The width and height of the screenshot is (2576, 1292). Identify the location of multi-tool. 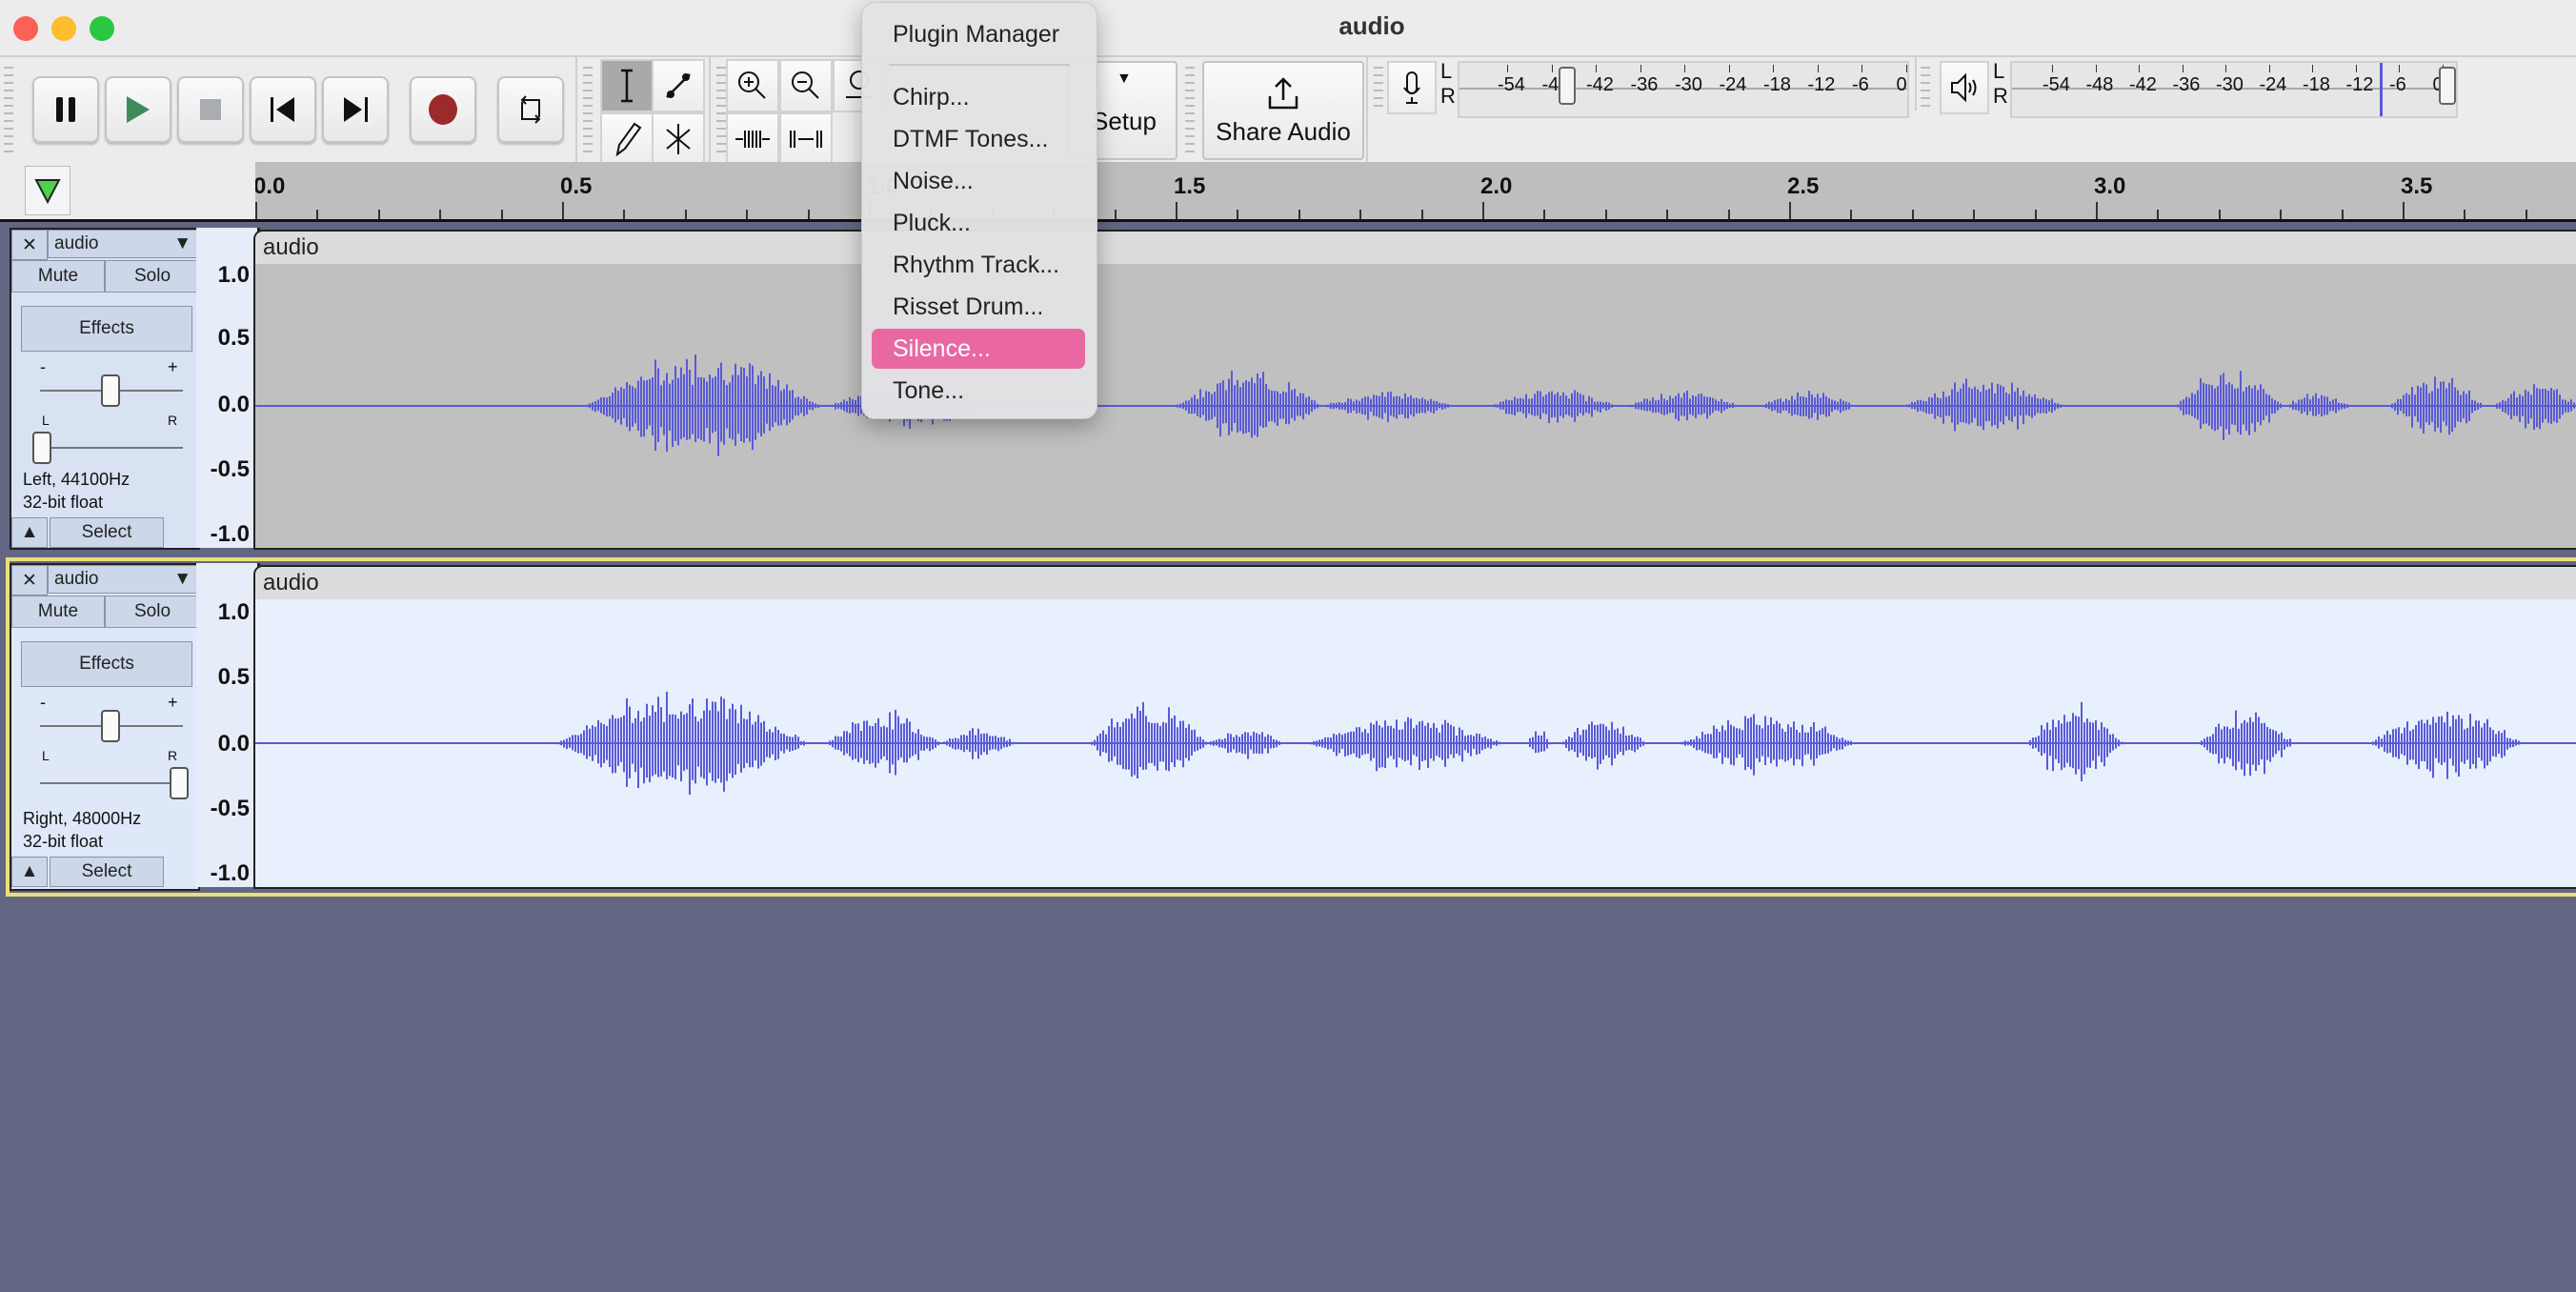
(678, 139).